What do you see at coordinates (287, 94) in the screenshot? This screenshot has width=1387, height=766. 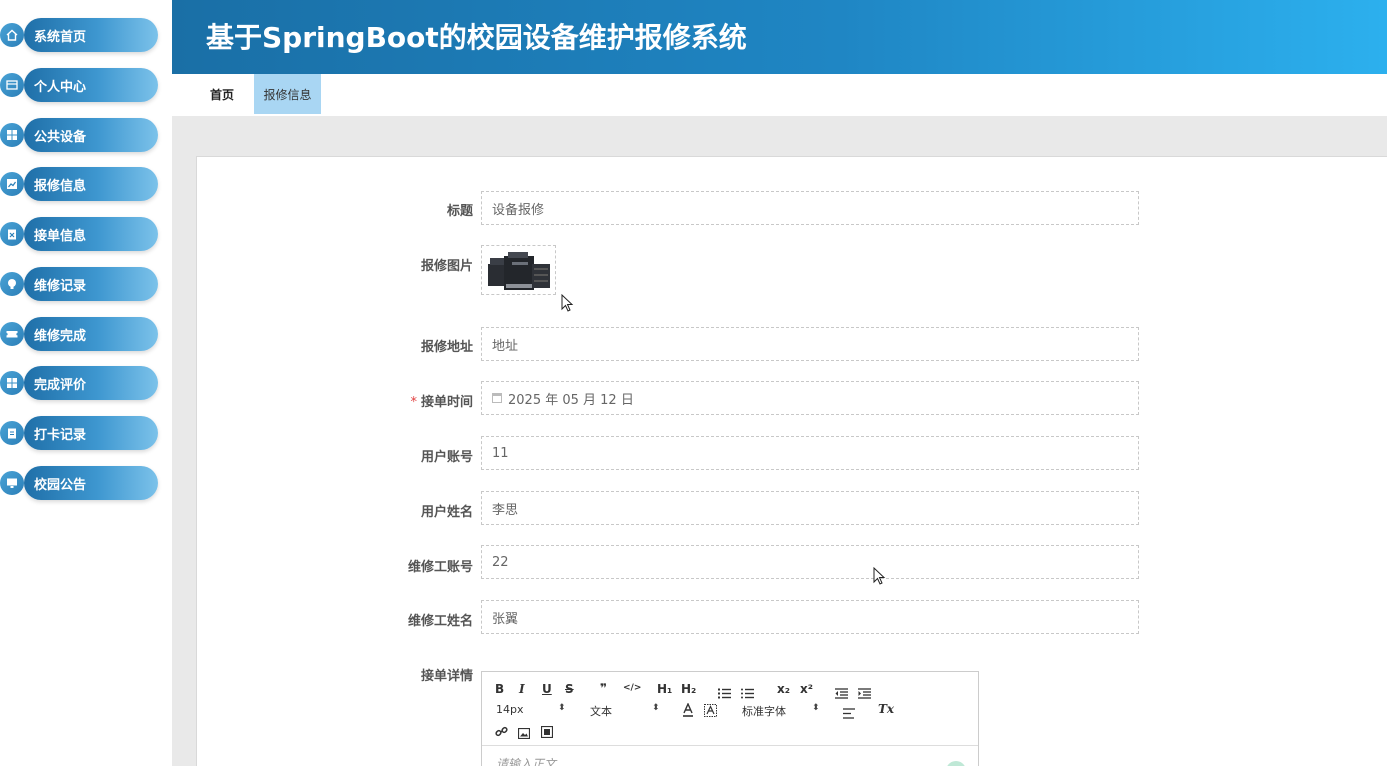 I see `tab-repair-info: 报修信息` at bounding box center [287, 94].